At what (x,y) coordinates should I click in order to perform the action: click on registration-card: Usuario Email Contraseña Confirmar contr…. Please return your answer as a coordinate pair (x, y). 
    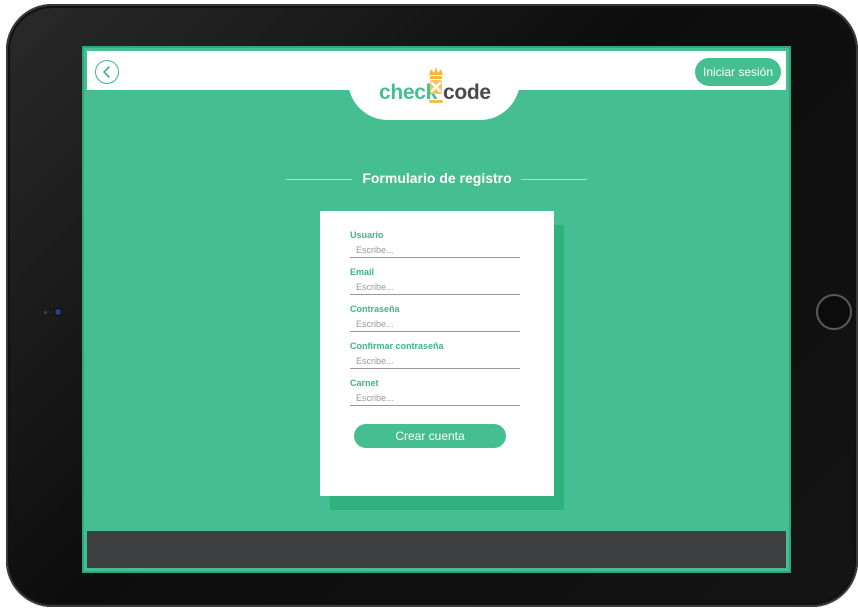
    Looking at the image, I should click on (437, 353).